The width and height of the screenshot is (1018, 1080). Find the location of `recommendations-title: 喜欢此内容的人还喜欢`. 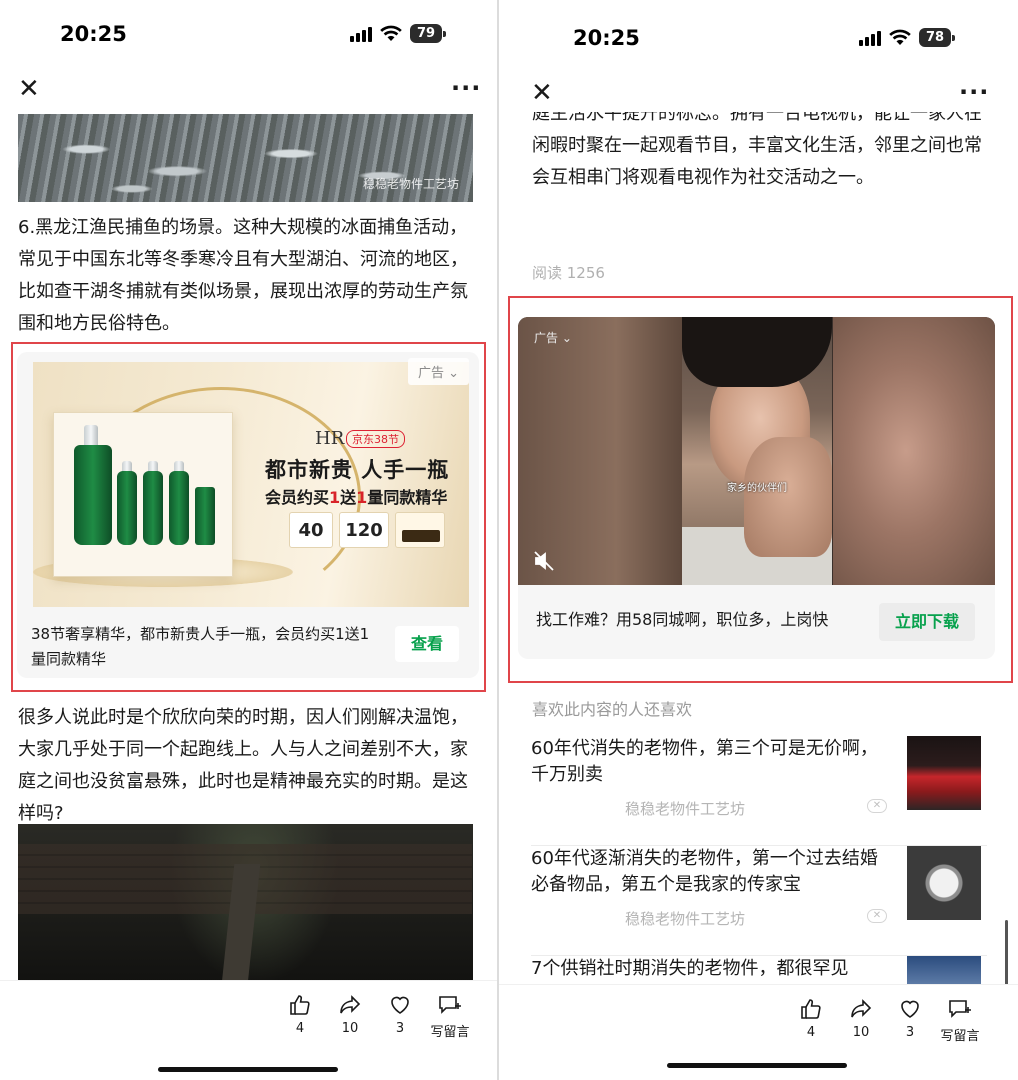

recommendations-title: 喜欢此内容的人还喜欢 is located at coordinates (612, 709).